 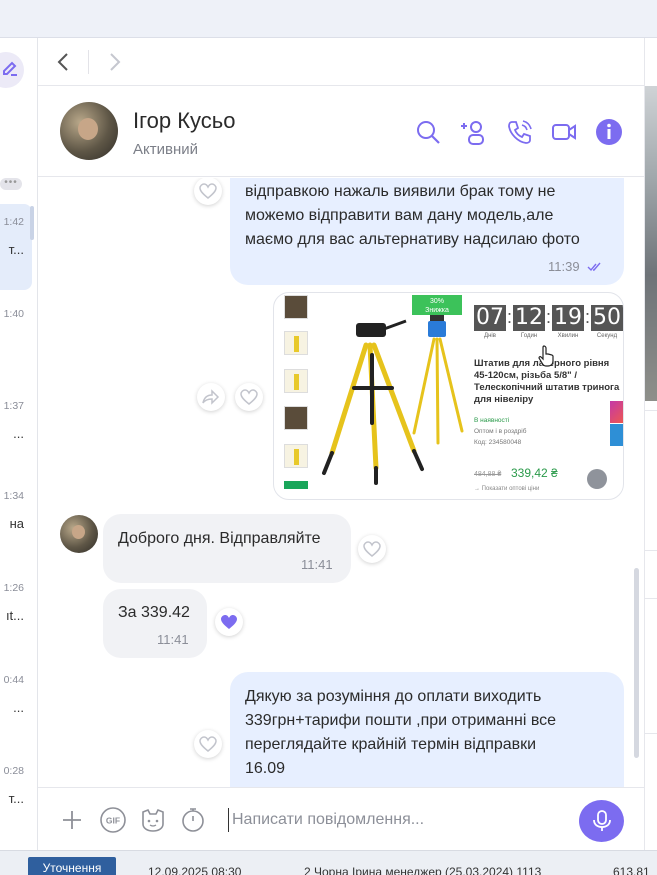 I want to click on chat-list-time: 1:26, so click(x=13, y=588).